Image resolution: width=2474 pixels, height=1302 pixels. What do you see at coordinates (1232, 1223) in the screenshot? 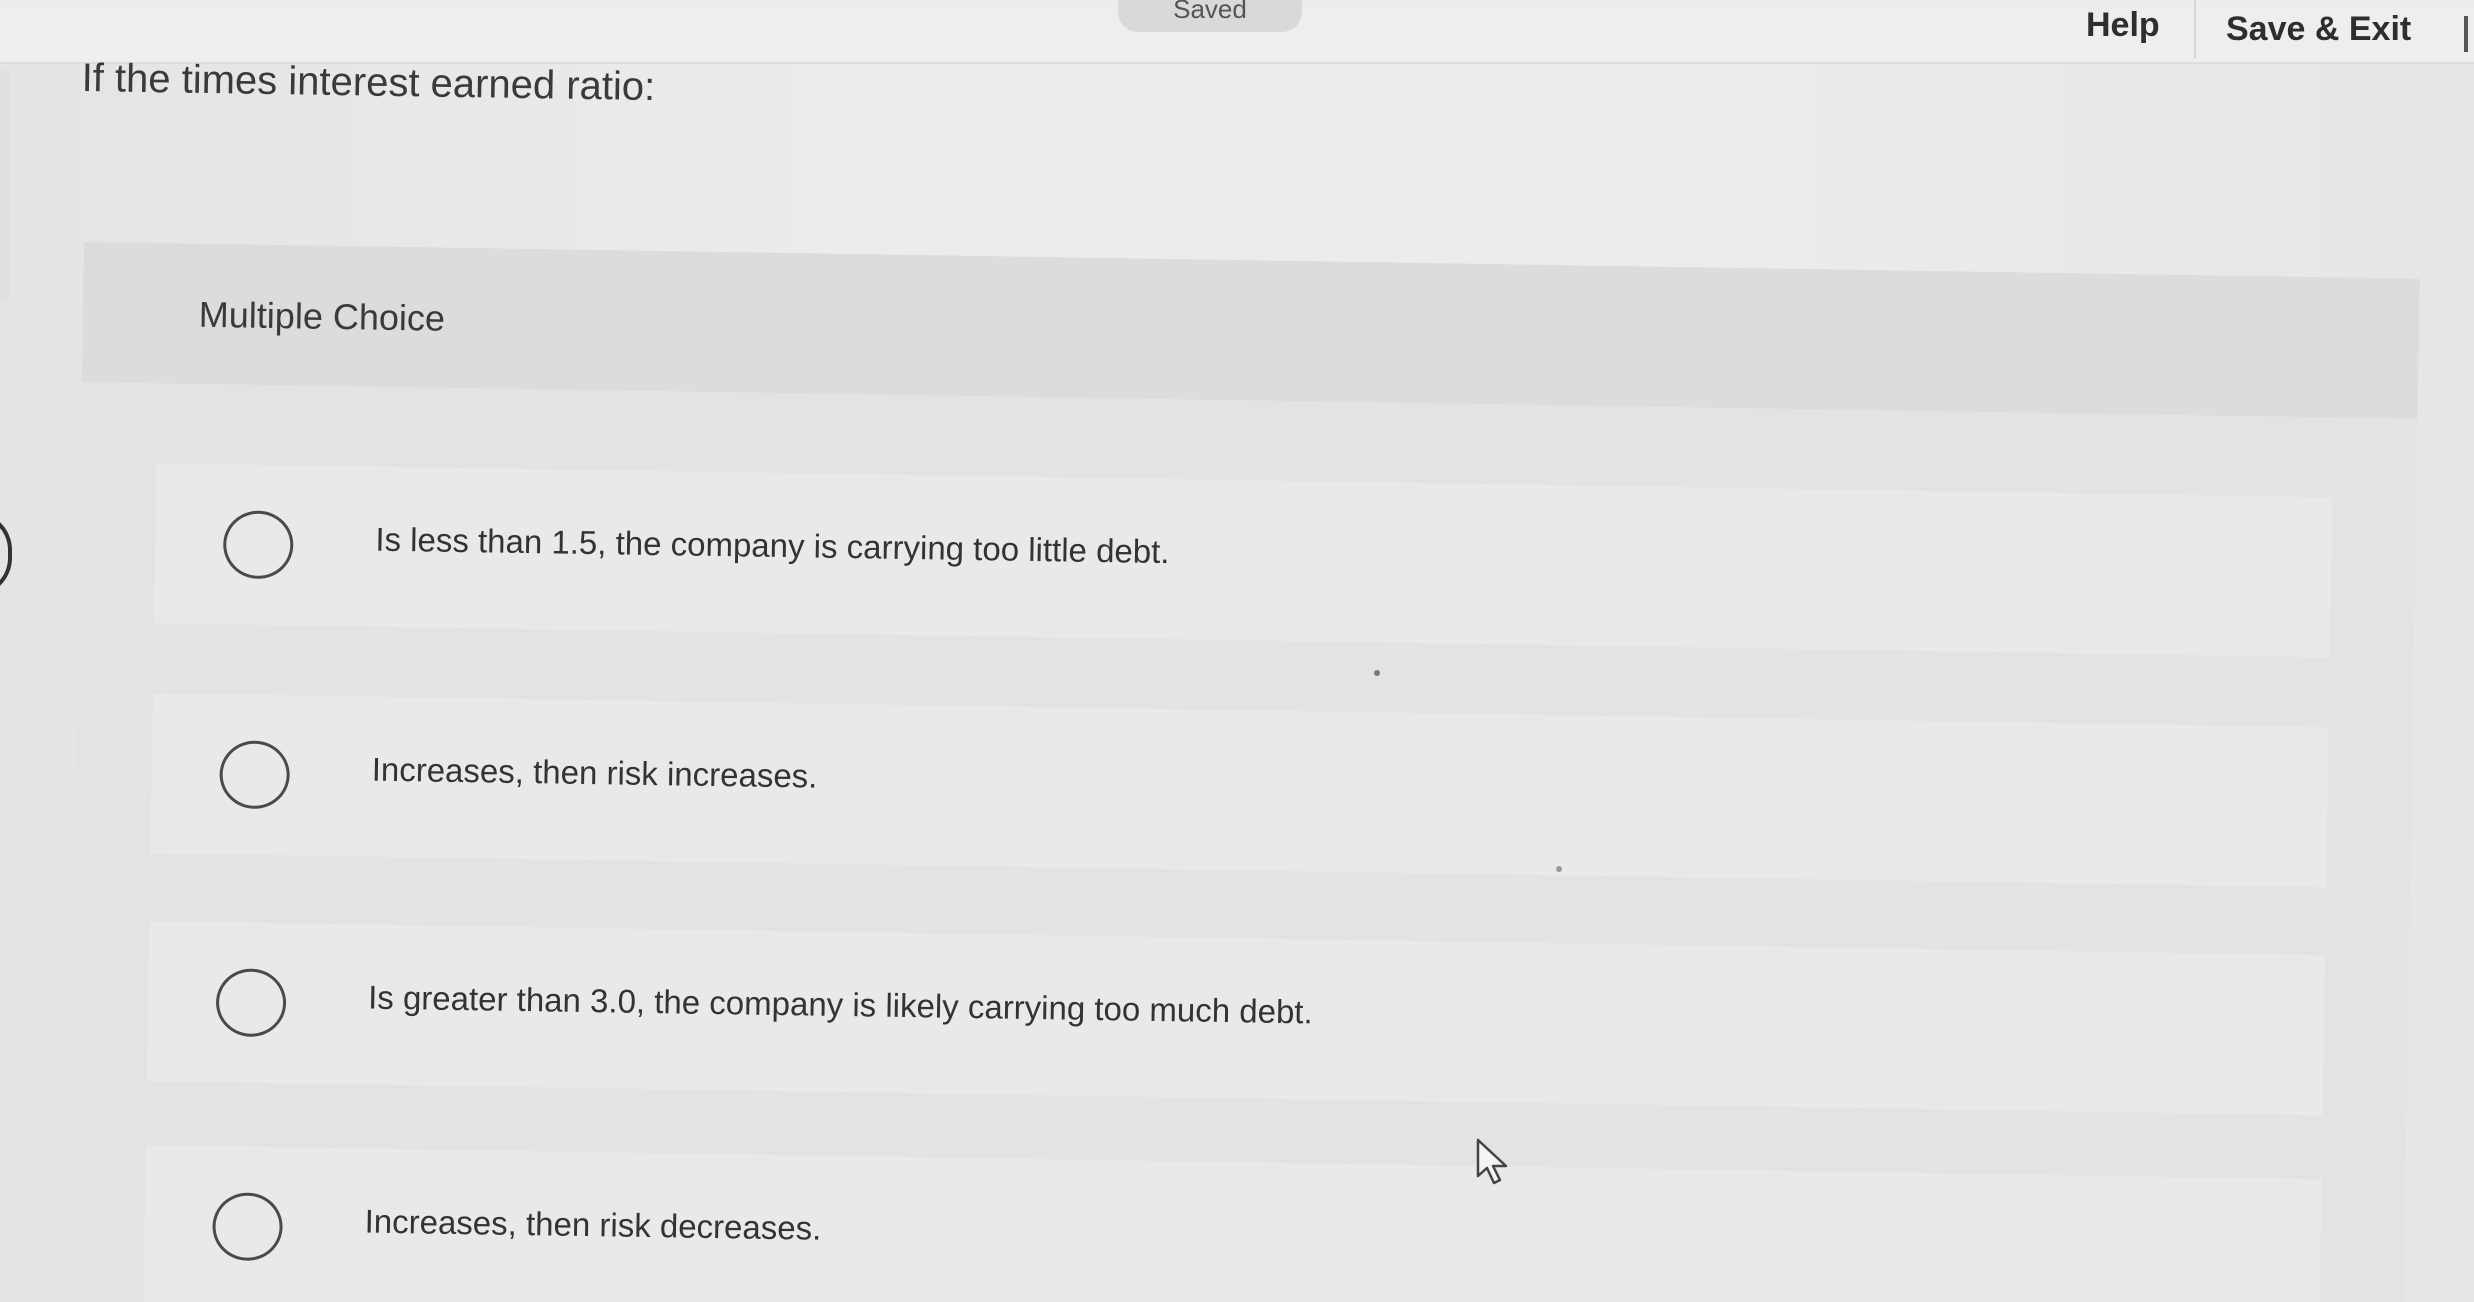
I see `answer-option: Increases, then risk decreases.` at bounding box center [1232, 1223].